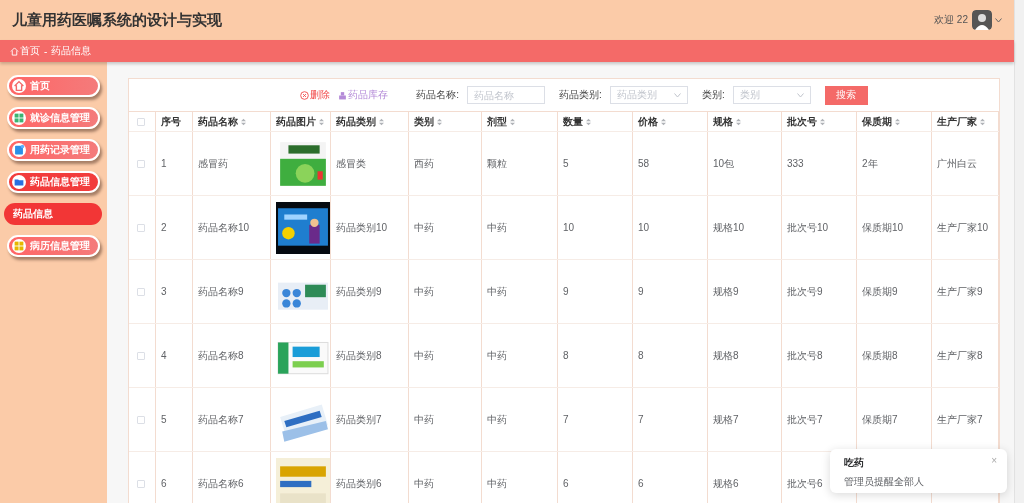  Describe the element at coordinates (224, 227) in the screenshot. I see `table-cell: 药品名称10` at that location.